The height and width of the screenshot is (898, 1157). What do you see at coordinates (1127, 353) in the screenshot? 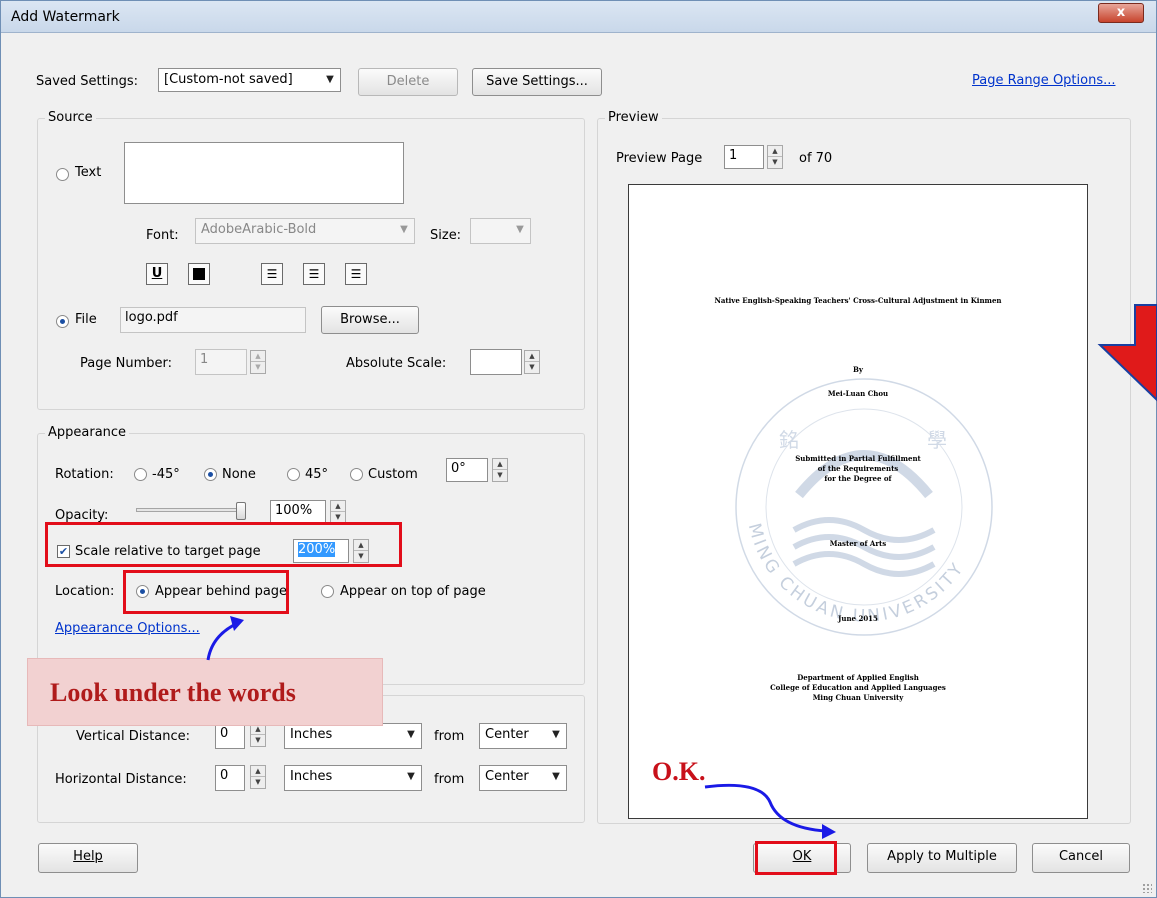
I see `red-arrow-icon` at bounding box center [1127, 353].